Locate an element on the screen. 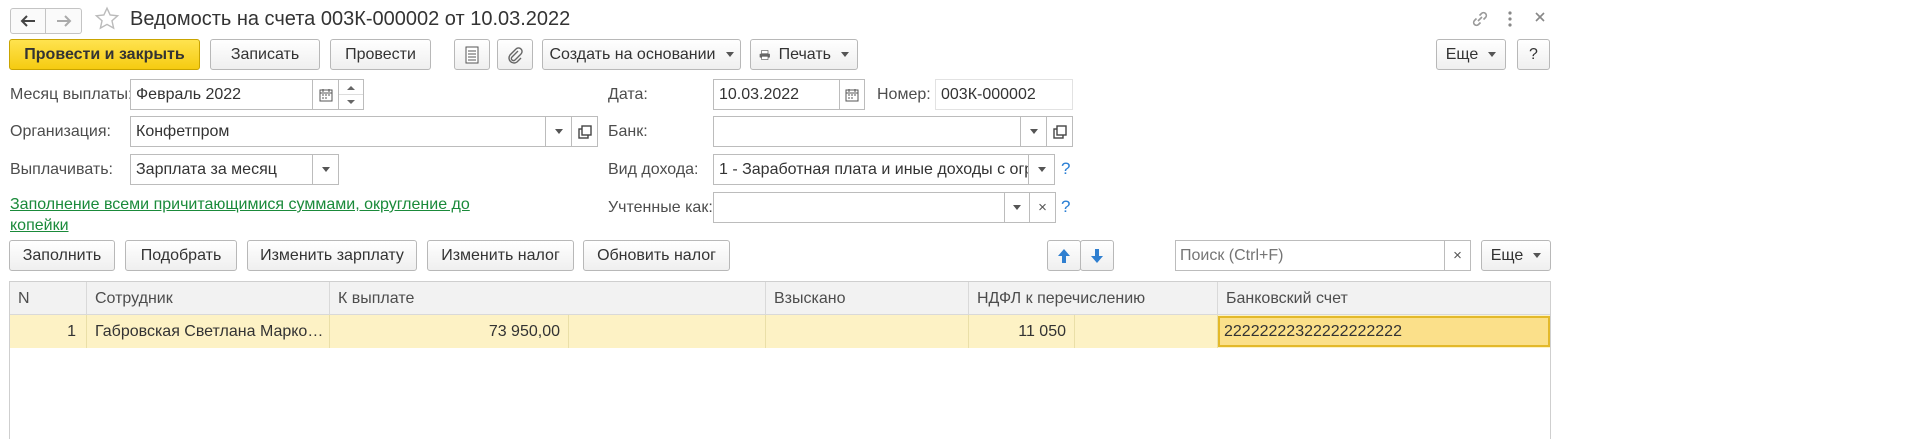 The image size is (1915, 439). number-input: 003К-000002 is located at coordinates (1004, 94).